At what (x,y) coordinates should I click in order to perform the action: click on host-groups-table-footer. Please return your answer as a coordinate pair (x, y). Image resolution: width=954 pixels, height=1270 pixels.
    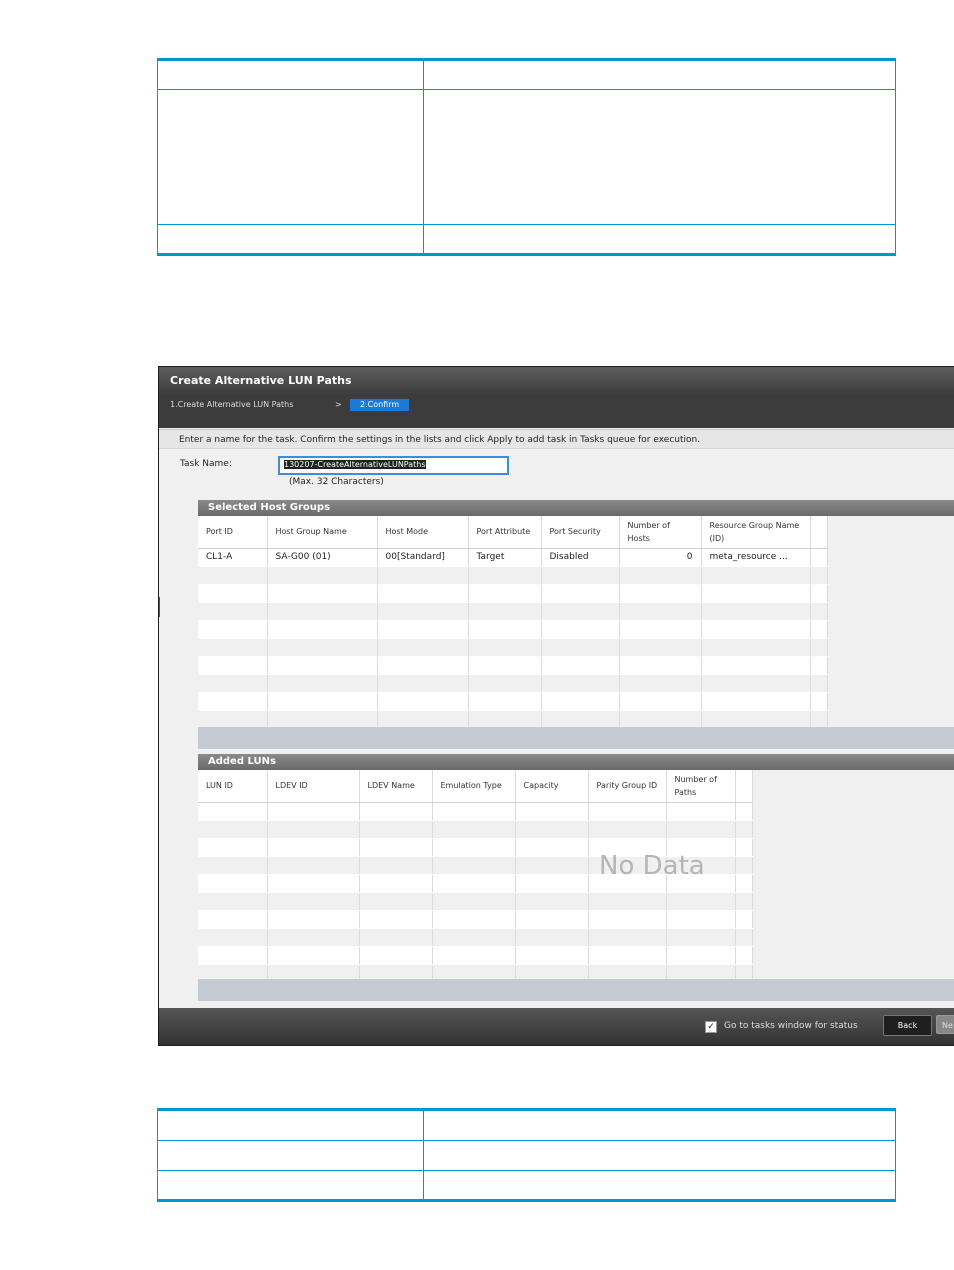
    Looking at the image, I should click on (576, 738).